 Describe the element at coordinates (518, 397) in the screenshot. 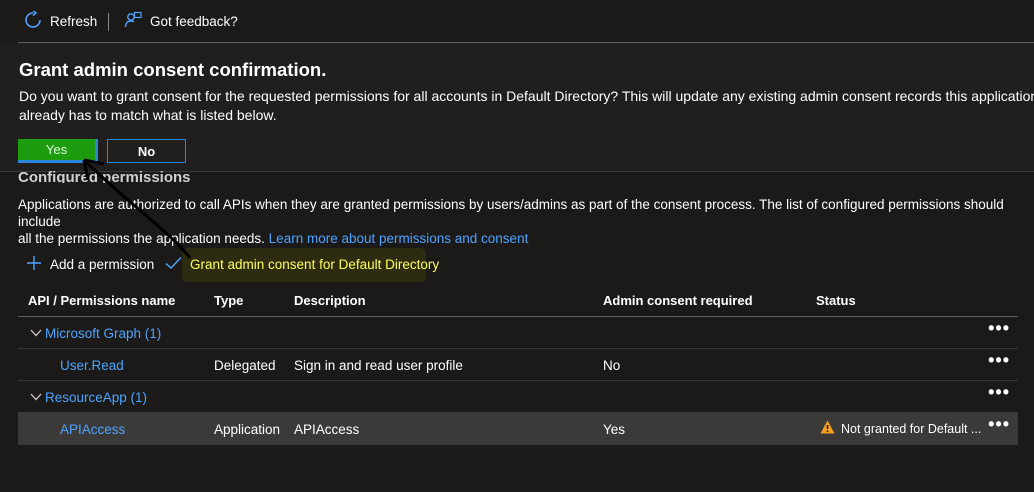

I see `table-group-row: ResourceApp (1) •••` at that location.